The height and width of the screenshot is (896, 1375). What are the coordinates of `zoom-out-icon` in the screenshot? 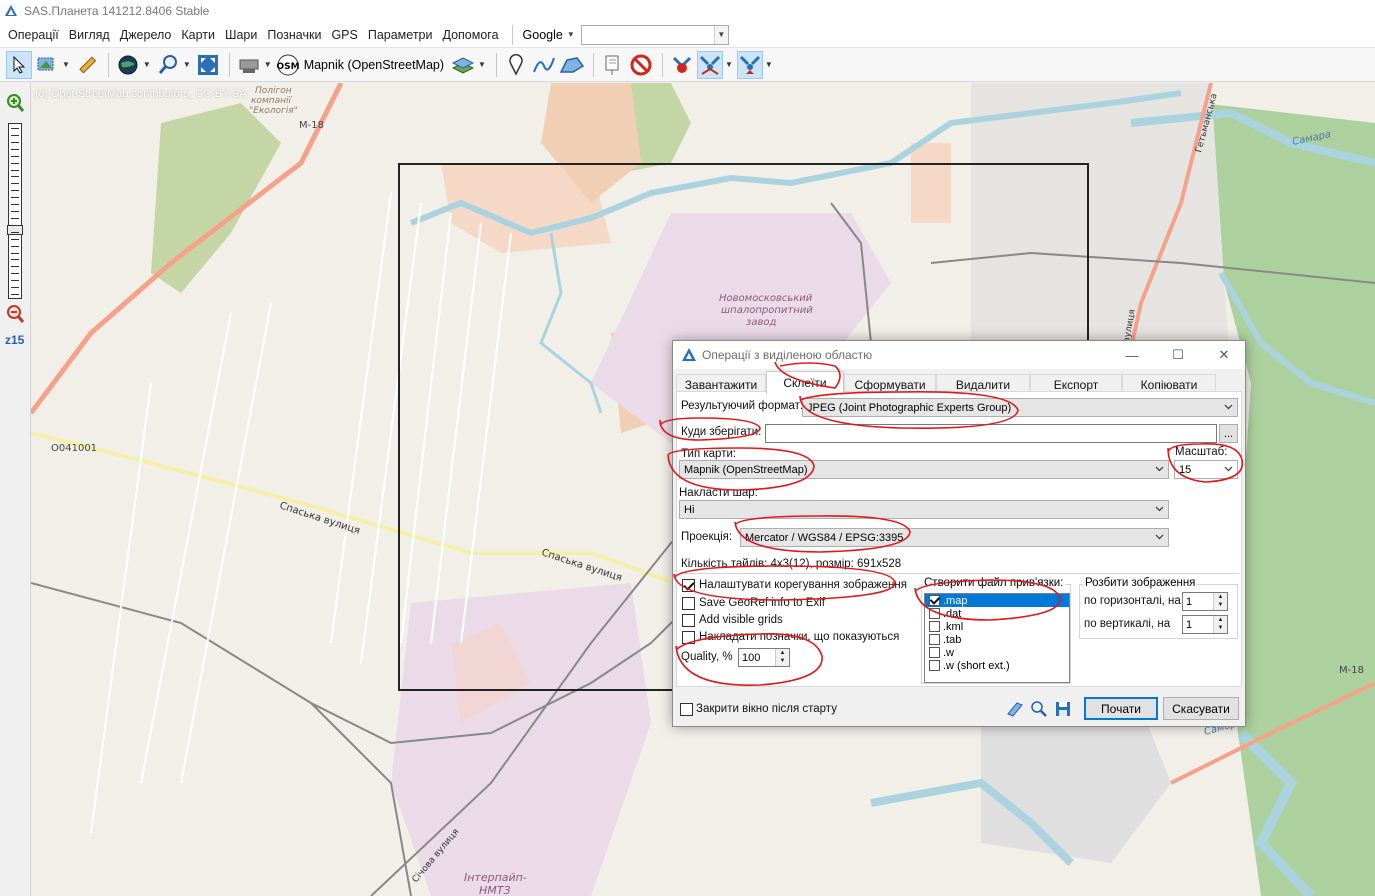 It's located at (15, 314).